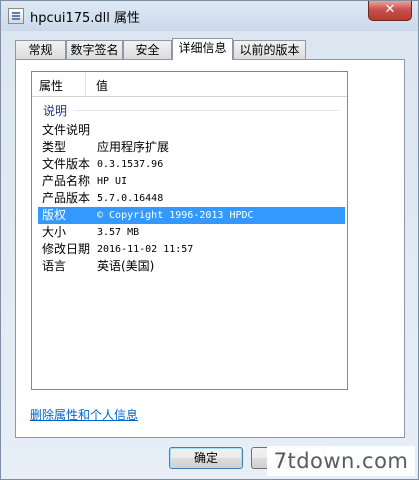 The image size is (419, 480). What do you see at coordinates (66, 181) in the screenshot?
I see `property-name: 产品名称` at bounding box center [66, 181].